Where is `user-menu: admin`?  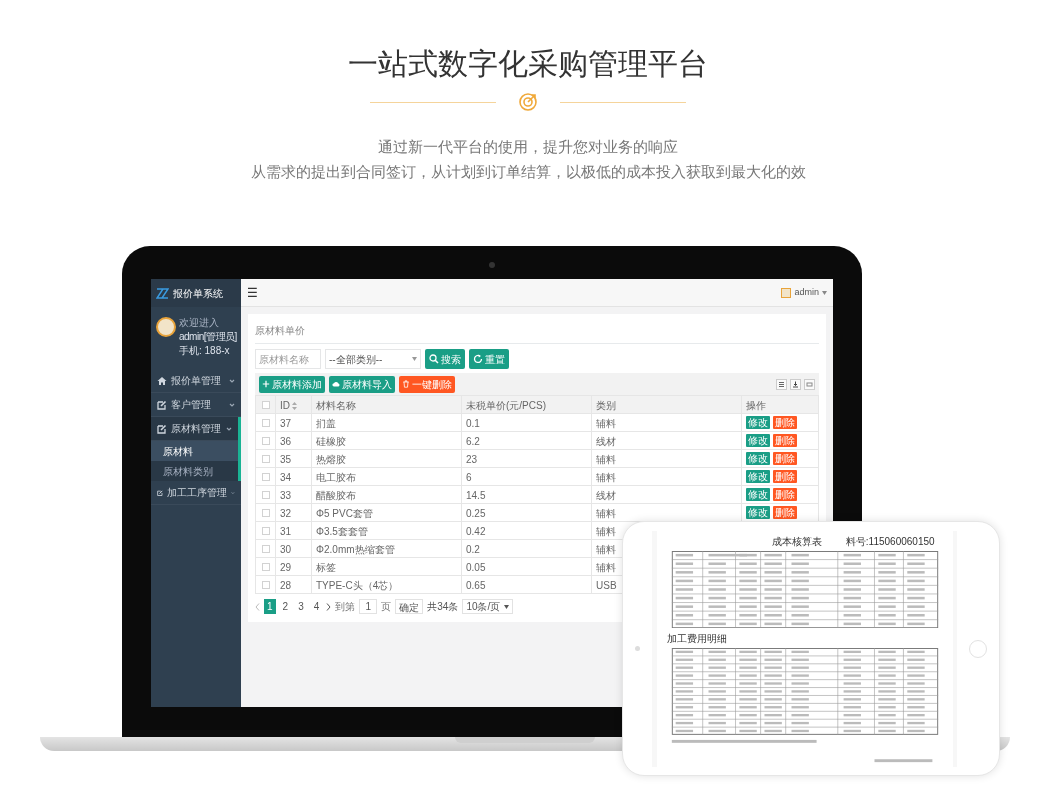
user-menu: admin is located at coordinates (806, 292).